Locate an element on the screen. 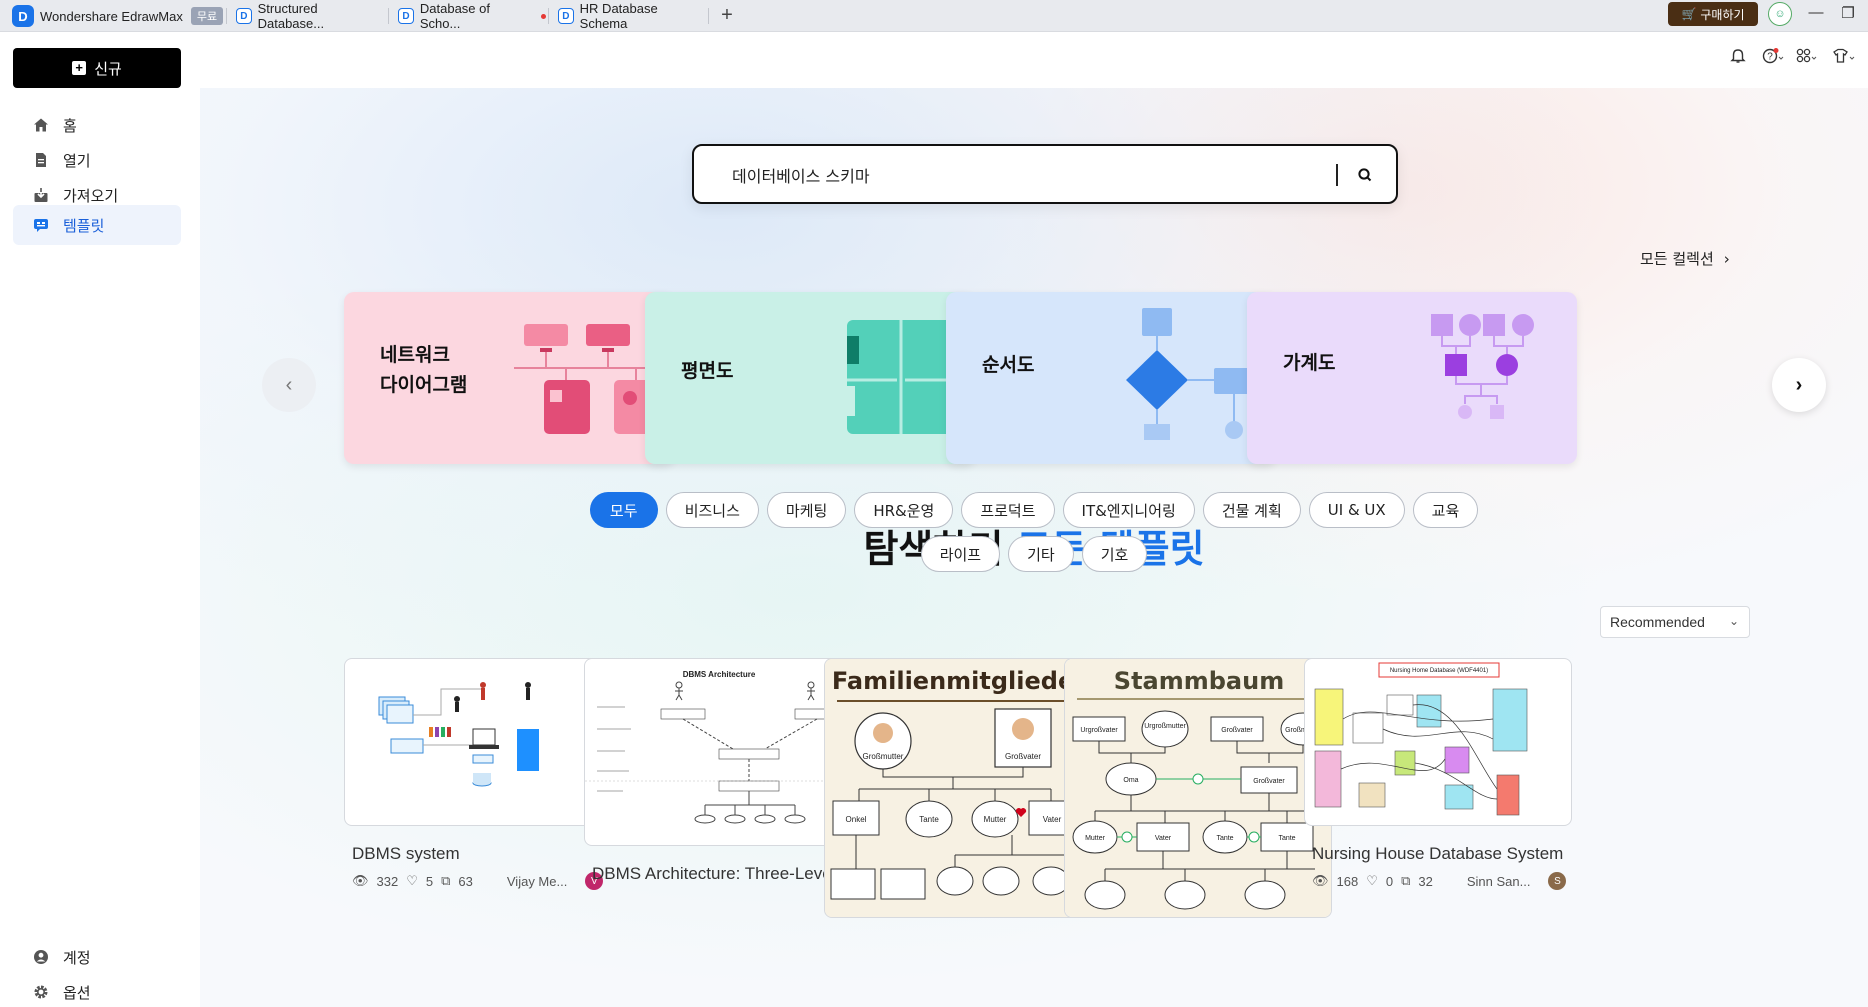  filter-chip-life: 라이프 is located at coordinates (960, 554).